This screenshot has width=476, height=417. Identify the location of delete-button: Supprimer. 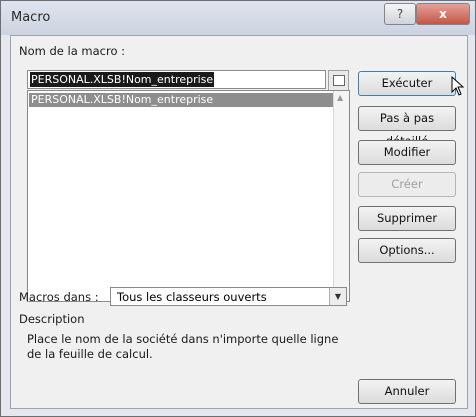
(407, 218).